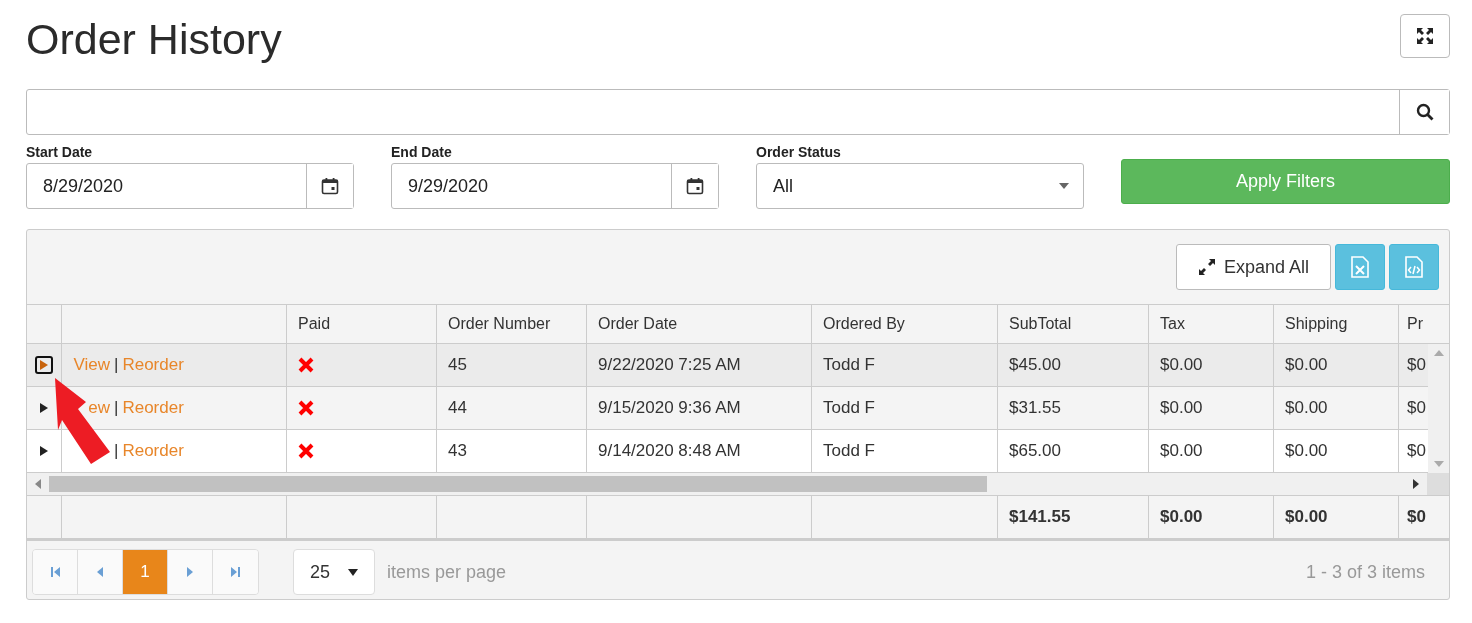 The image size is (1472, 623). Describe the element at coordinates (511, 408) in the screenshot. I see `table-cell: 44` at that location.